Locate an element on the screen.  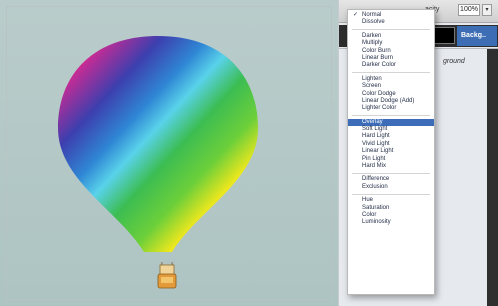
menu-item-difference: Difference is located at coordinates (391, 179).